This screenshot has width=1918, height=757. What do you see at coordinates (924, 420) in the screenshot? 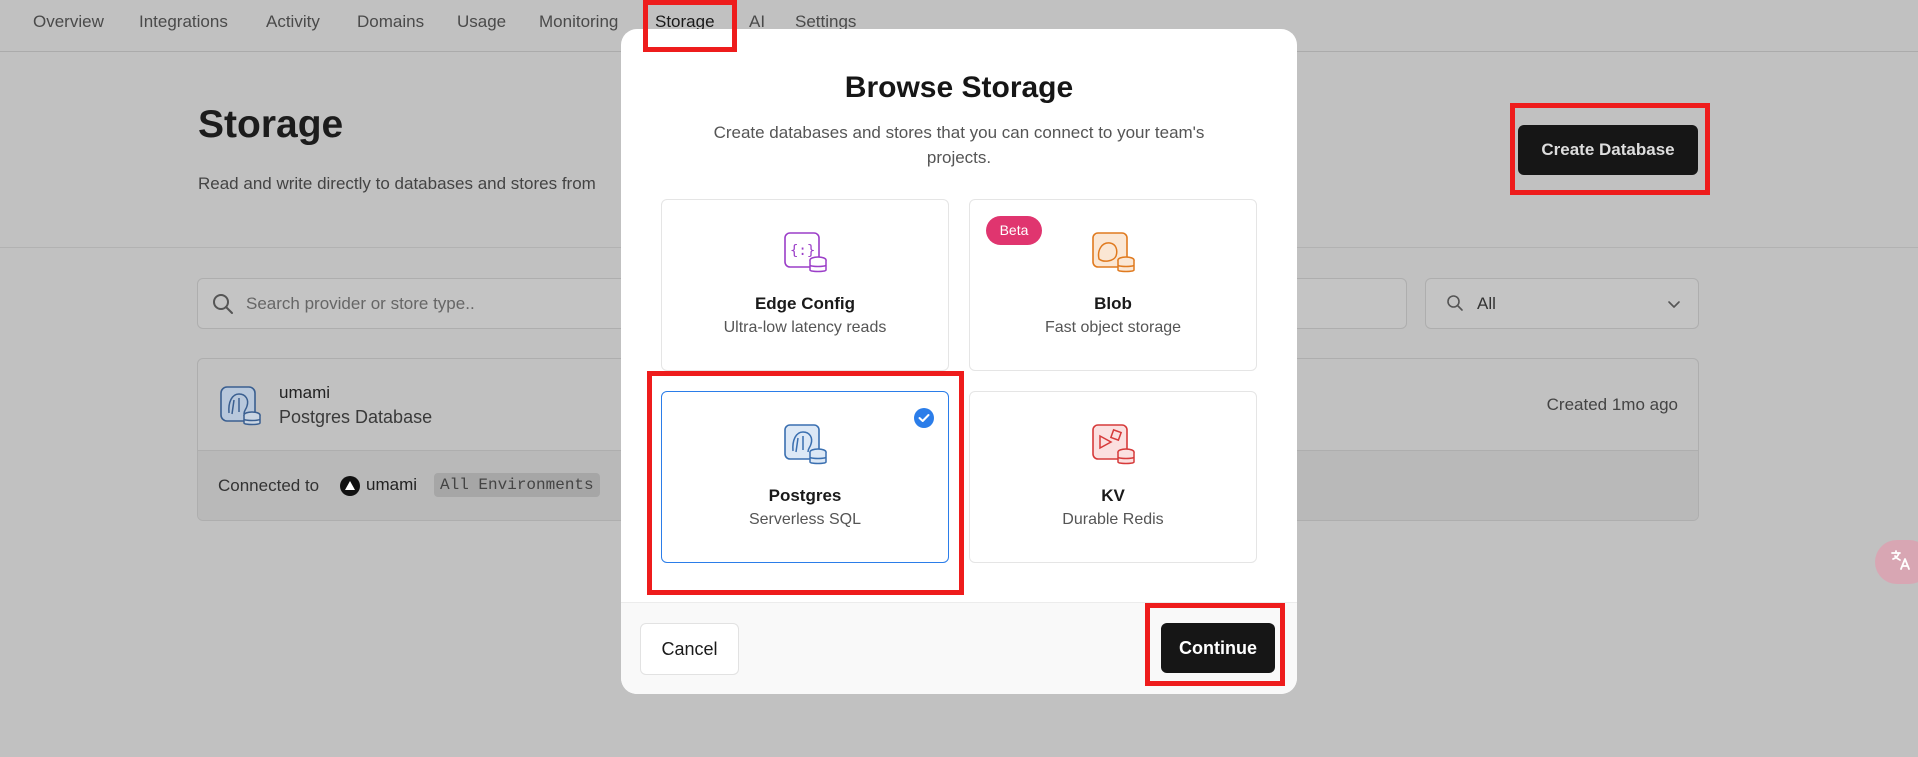
I see `checkmark-icon` at bounding box center [924, 420].